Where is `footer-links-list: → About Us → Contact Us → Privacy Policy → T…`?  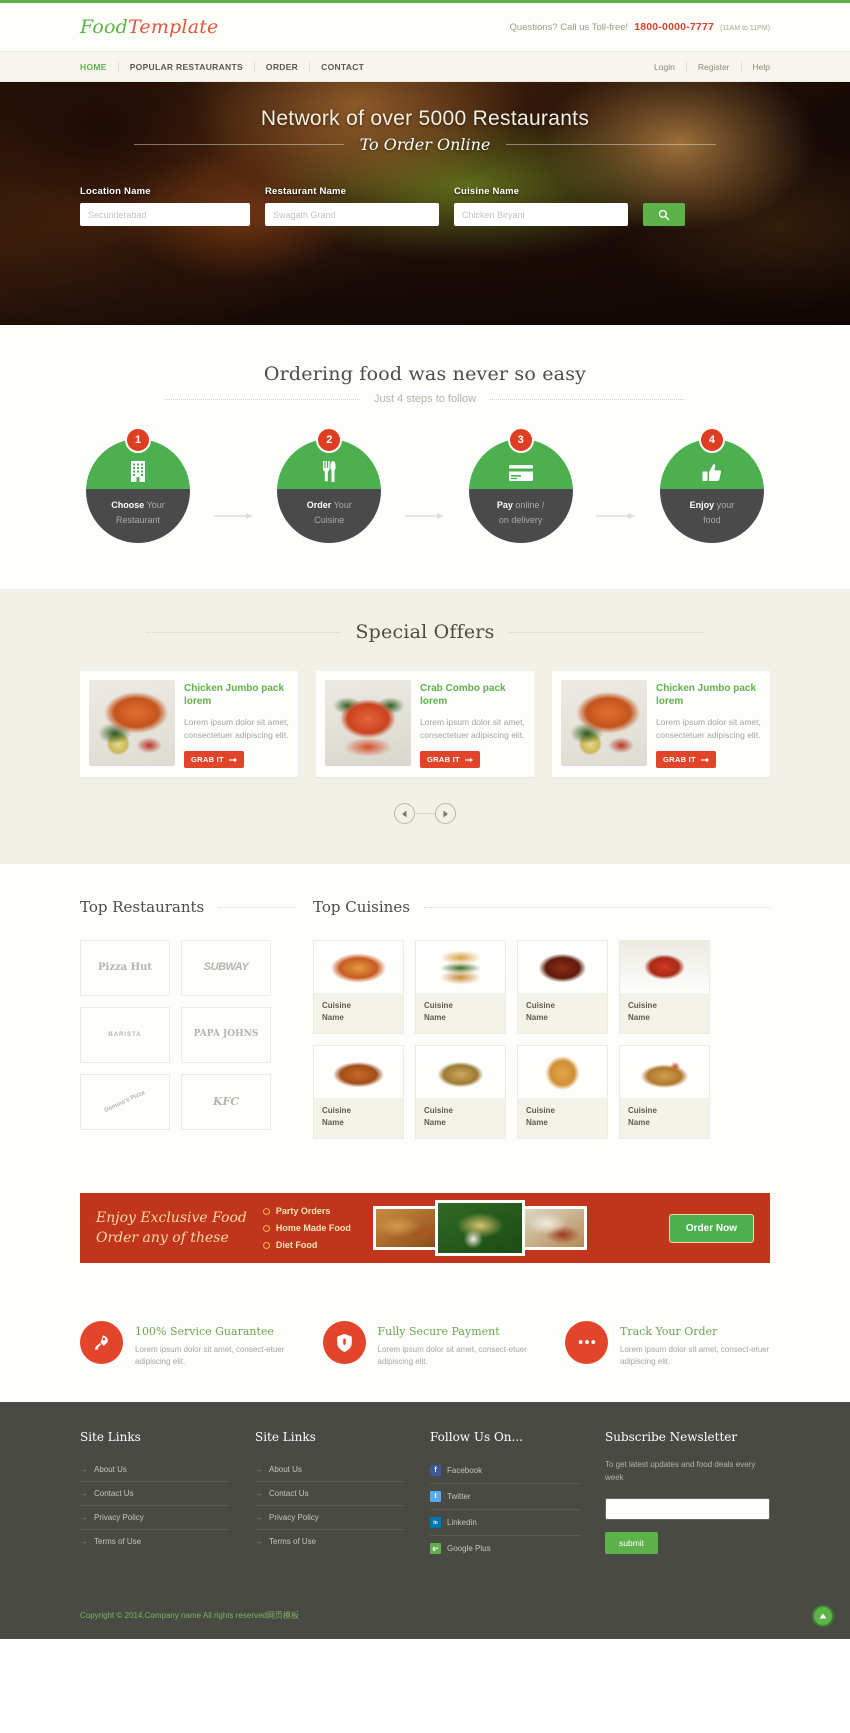 footer-links-list: → About Us → Contact Us → Privacy Policy → T… is located at coordinates (155, 1505).